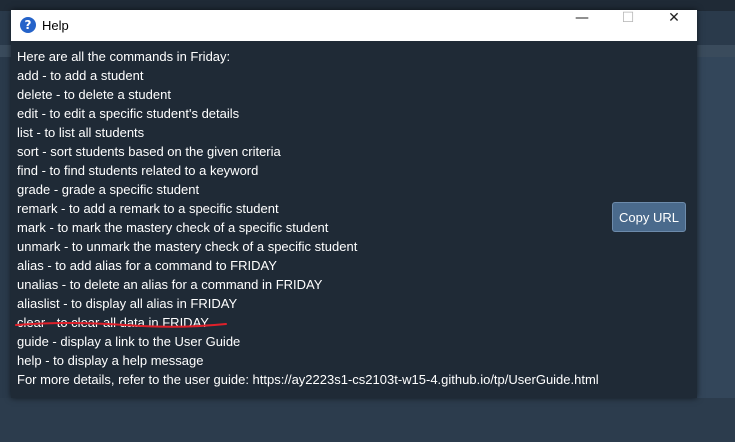 The width and height of the screenshot is (735, 442). What do you see at coordinates (354, 25) in the screenshot?
I see `title-bar: ? Help — ☐ ✕` at bounding box center [354, 25].